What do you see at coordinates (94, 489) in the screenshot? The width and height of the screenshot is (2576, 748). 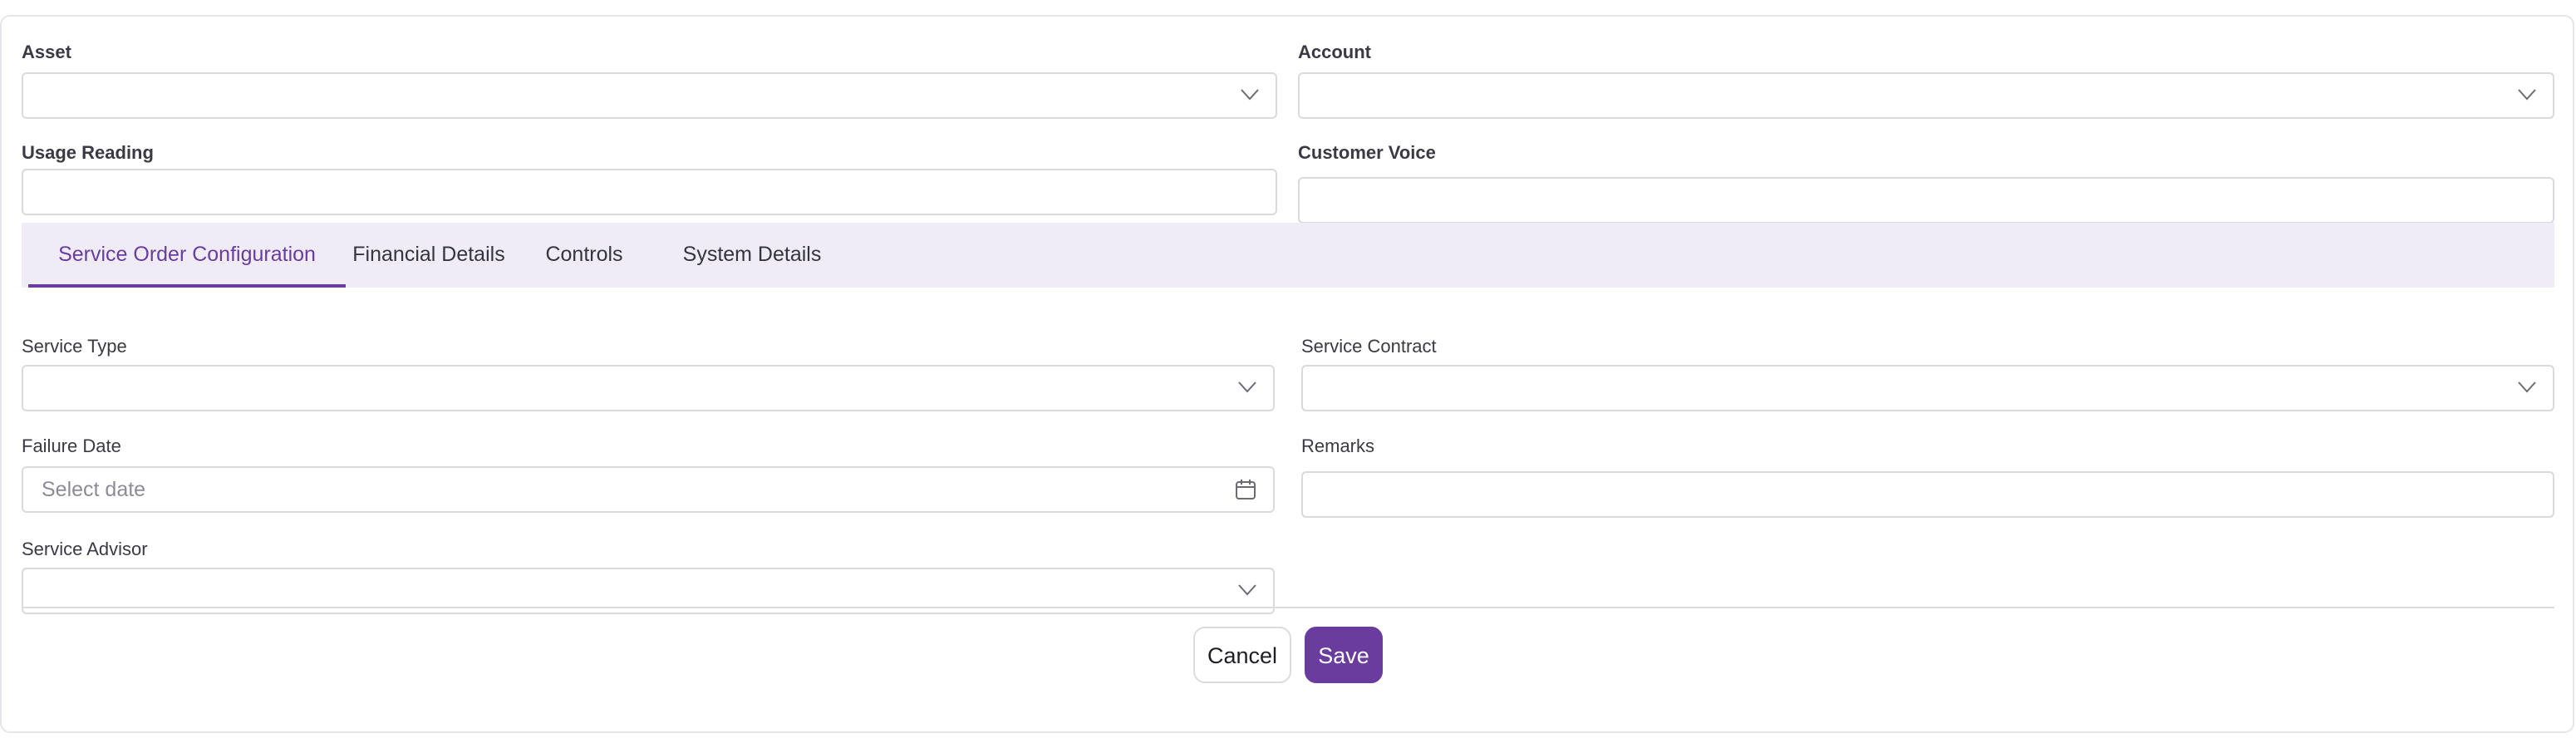 I see `failure-date-placeholder: Select date` at bounding box center [94, 489].